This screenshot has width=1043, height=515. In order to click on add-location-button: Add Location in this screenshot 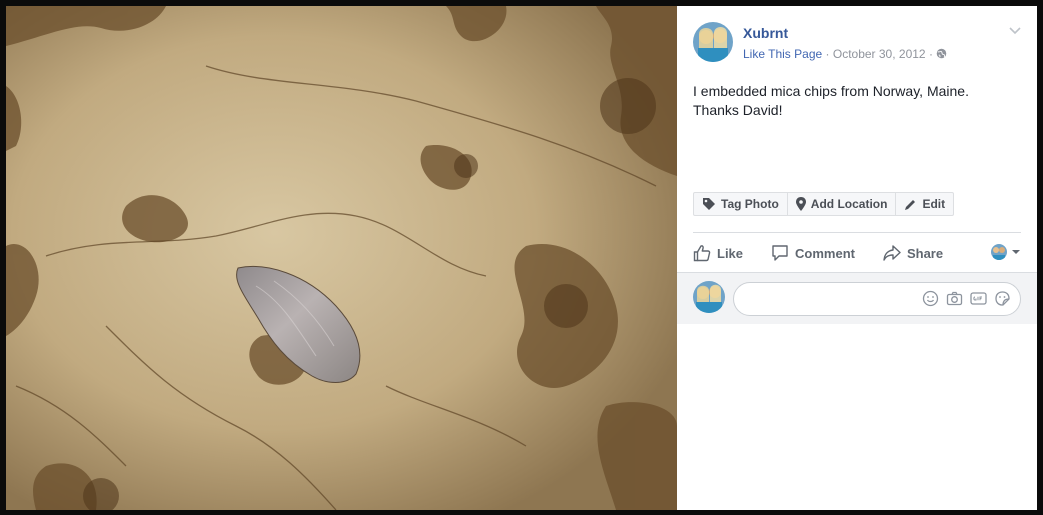, I will do `click(842, 204)`.